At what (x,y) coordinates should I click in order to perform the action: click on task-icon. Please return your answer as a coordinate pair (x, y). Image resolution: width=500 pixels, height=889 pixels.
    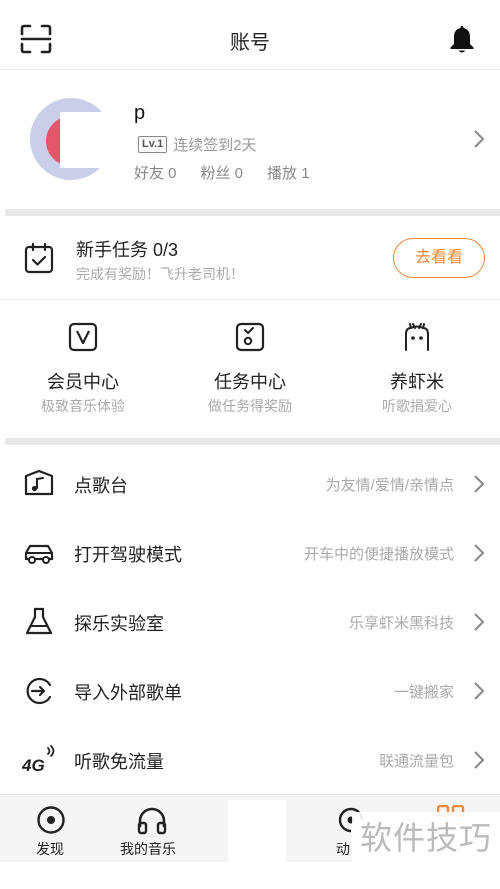
    Looking at the image, I should click on (250, 337).